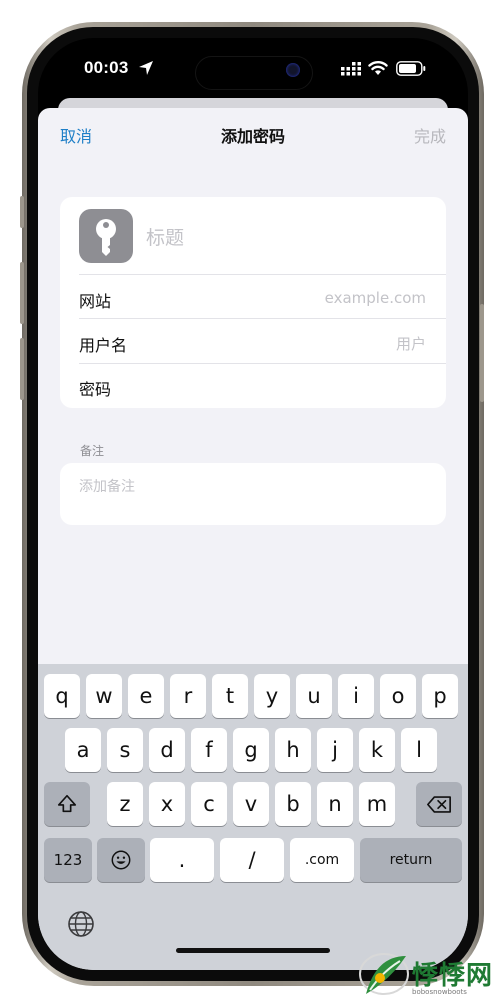 This screenshot has width=504, height=1000. What do you see at coordinates (440, 696) in the screenshot?
I see `key-p: p` at bounding box center [440, 696].